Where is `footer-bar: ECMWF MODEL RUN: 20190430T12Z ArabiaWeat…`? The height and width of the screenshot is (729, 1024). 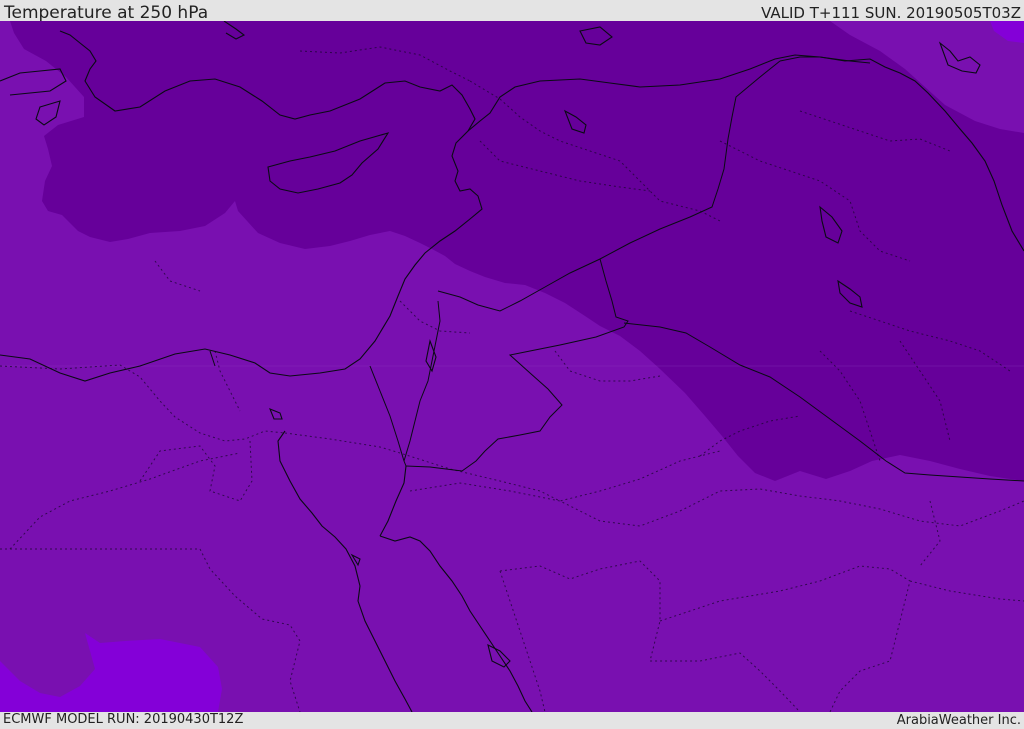 footer-bar: ECMWF MODEL RUN: 20190430T12Z ArabiaWeat… is located at coordinates (512, 720).